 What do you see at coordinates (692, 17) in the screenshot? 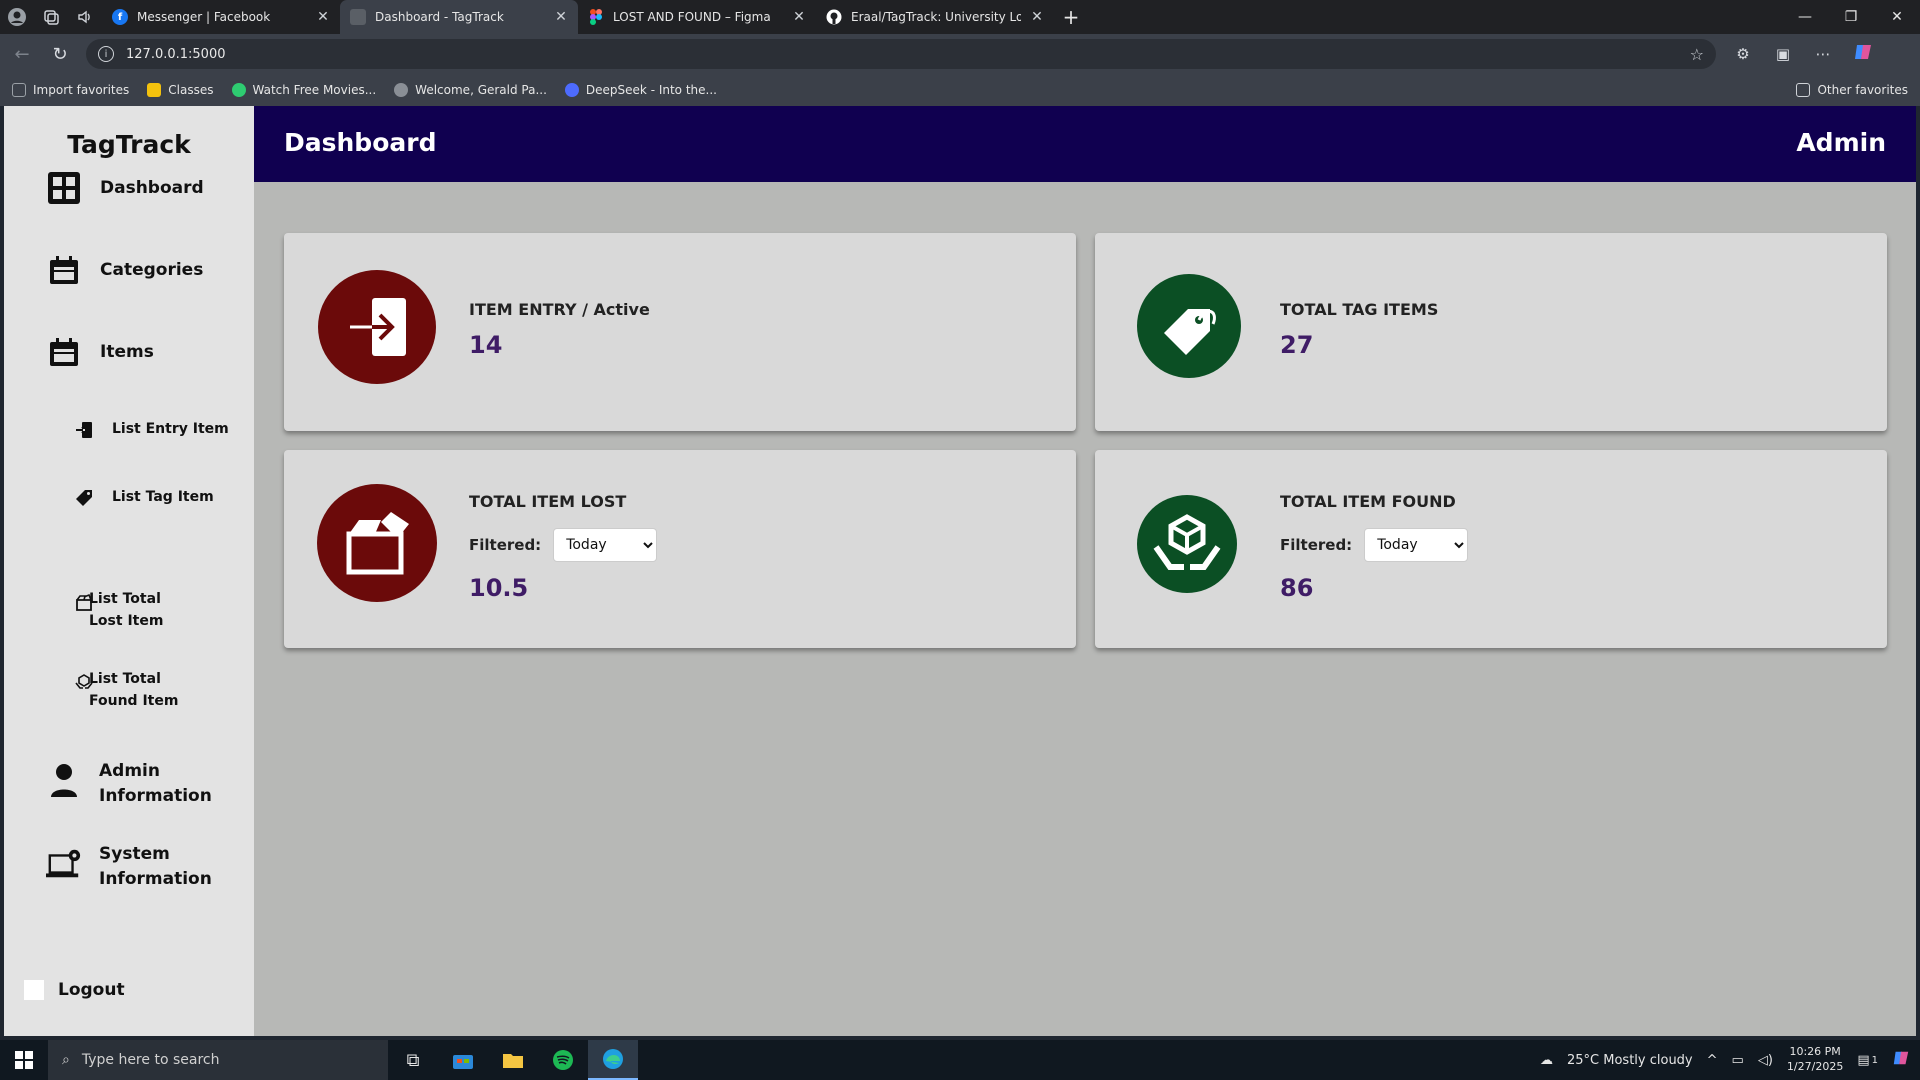
I see `tab-title: LOST AND FOUND – Figma` at bounding box center [692, 17].